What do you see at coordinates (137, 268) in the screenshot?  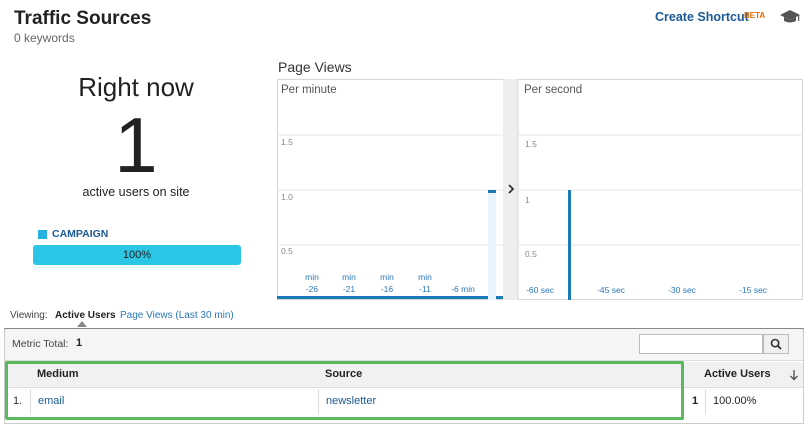 I see `percent-bar-reflection` at bounding box center [137, 268].